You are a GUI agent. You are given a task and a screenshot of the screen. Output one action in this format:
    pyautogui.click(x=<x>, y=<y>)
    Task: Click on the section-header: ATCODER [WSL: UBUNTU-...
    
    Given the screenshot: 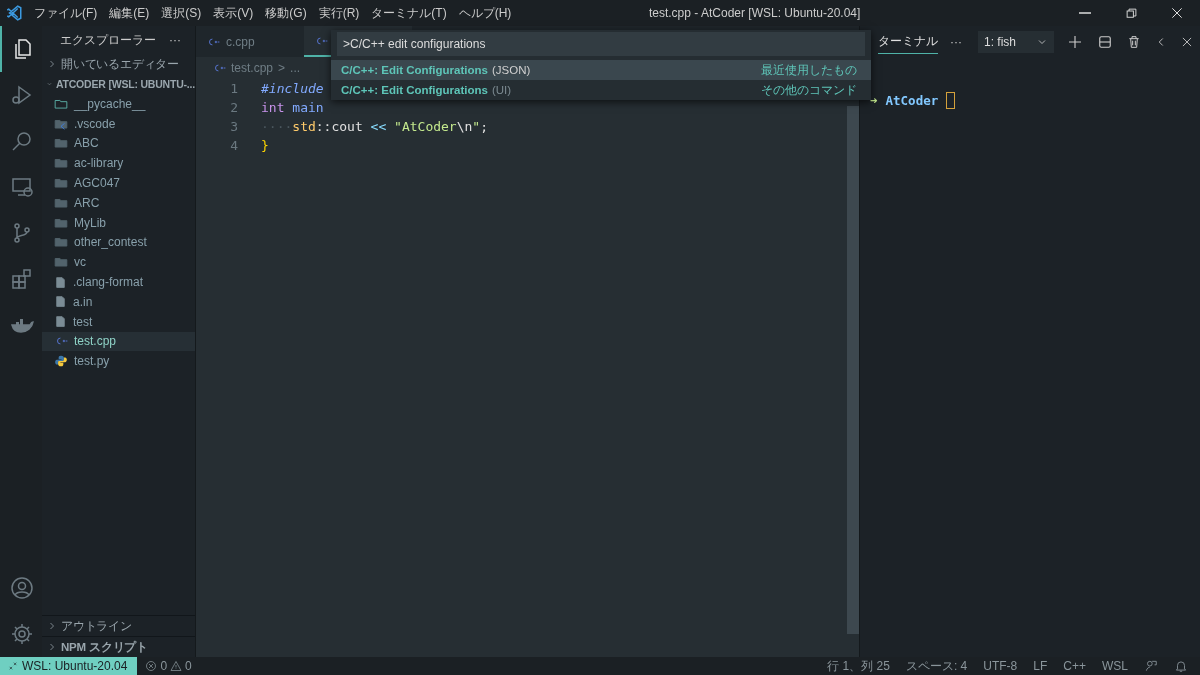 What is the action you would take?
    pyautogui.click(x=118, y=84)
    